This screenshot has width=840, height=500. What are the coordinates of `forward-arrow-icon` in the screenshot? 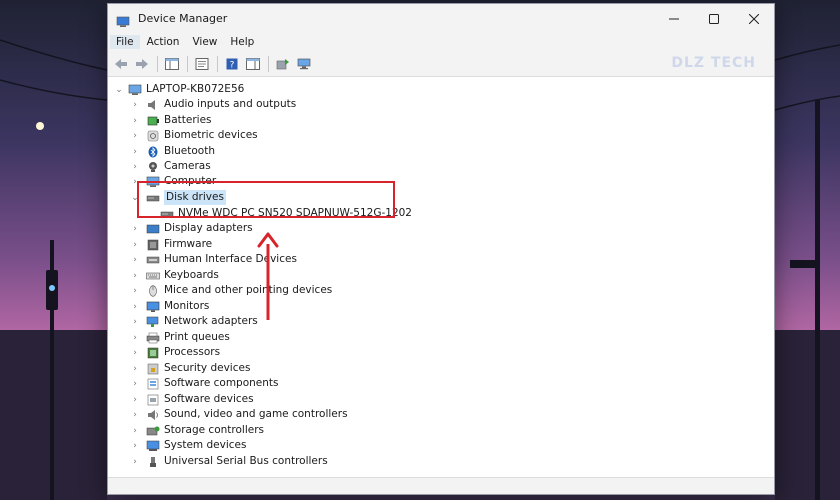 It's located at (142, 63).